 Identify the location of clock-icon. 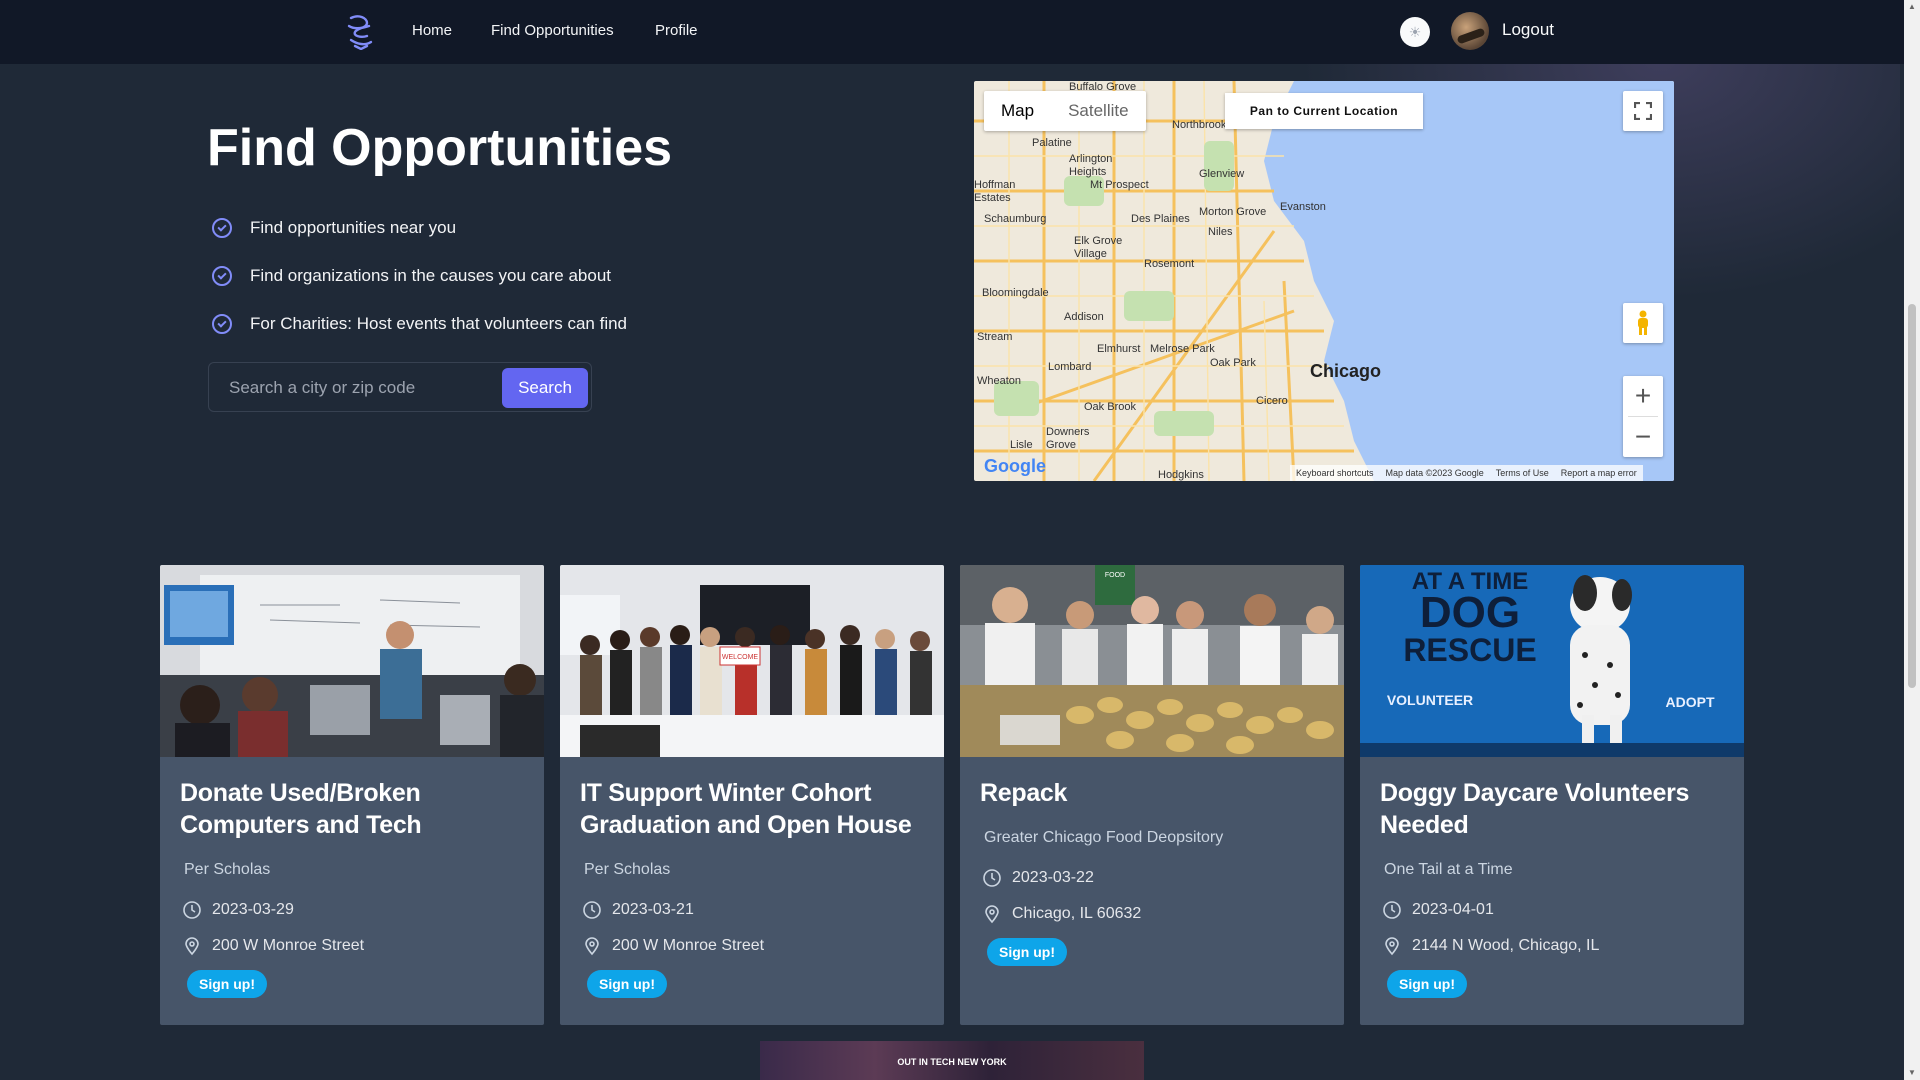
(1392, 910).